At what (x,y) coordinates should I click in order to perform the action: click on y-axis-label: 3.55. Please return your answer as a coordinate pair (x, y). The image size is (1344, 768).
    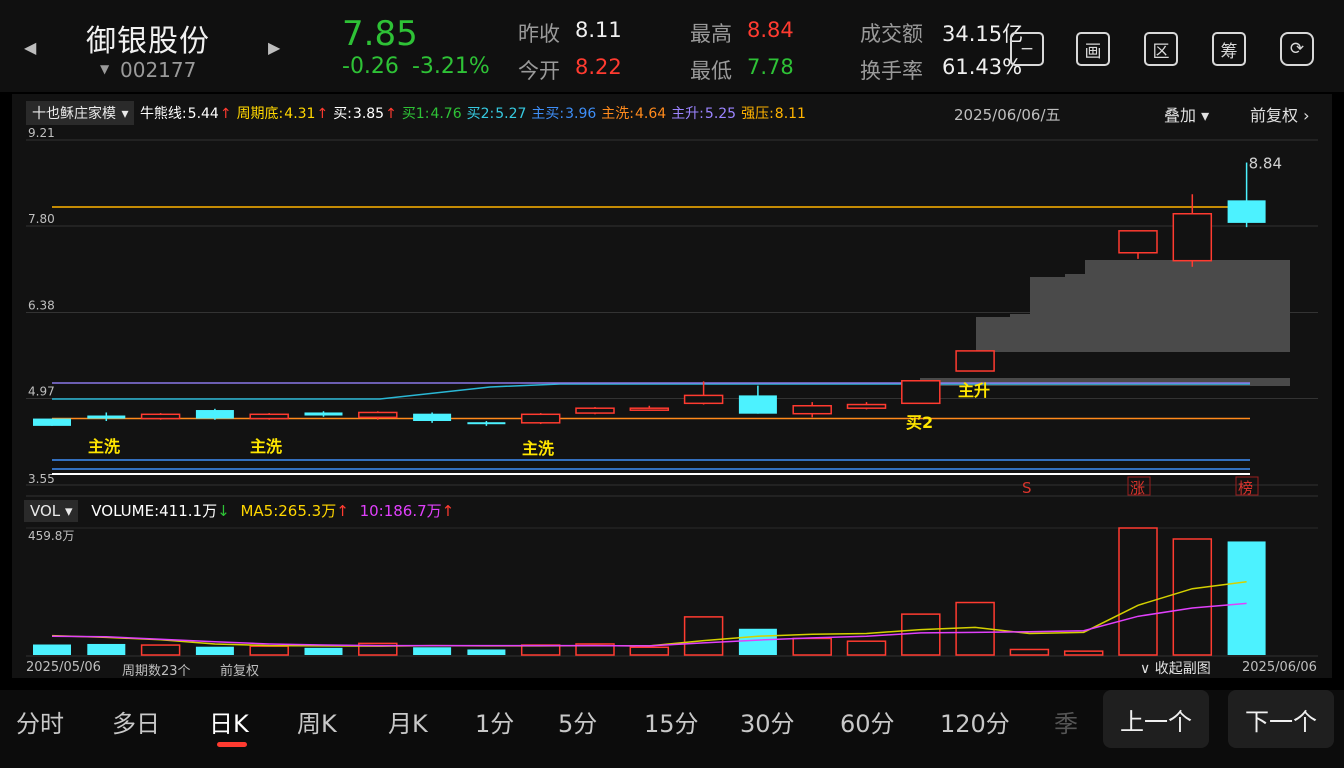
    Looking at the image, I should click on (41, 479).